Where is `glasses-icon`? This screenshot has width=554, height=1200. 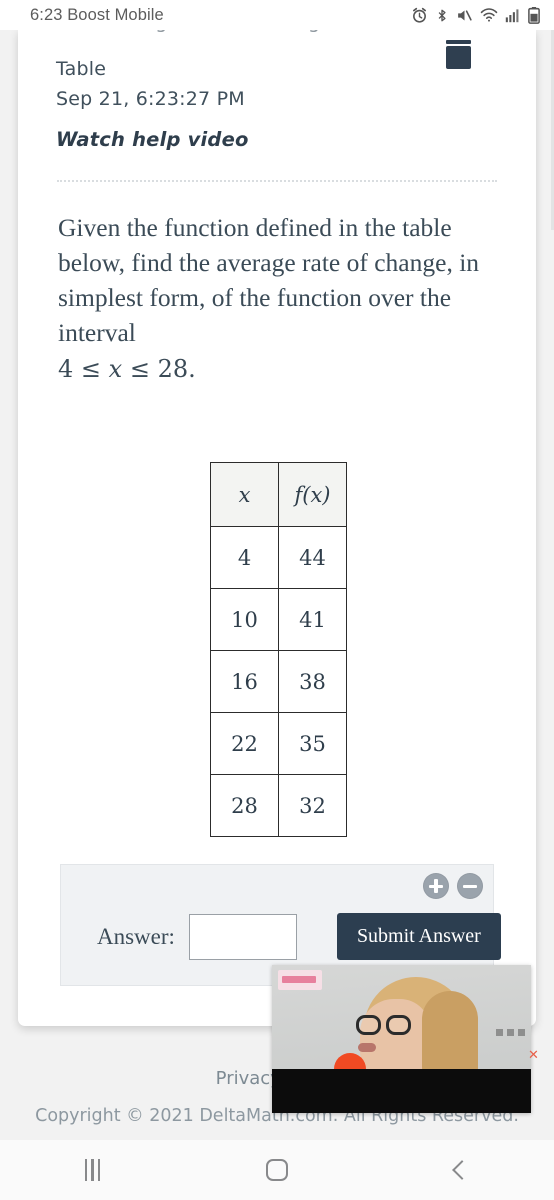
glasses-icon is located at coordinates (385, 1025).